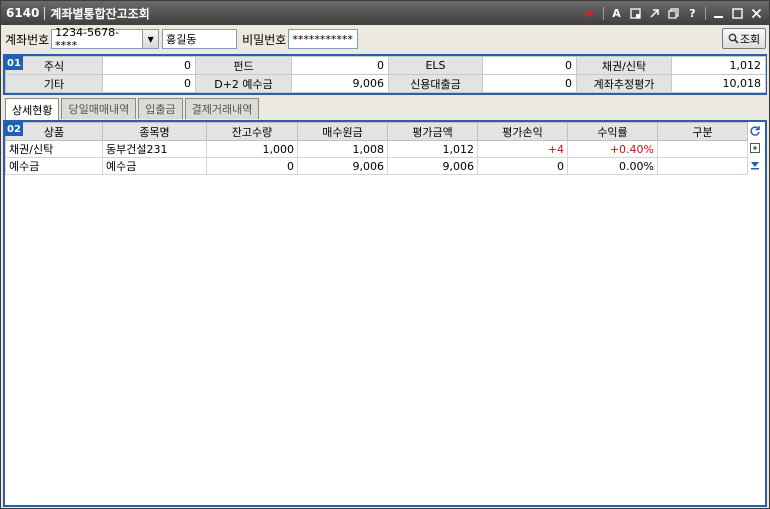 This screenshot has width=770, height=509. I want to click on cell-quantity: 0, so click(252, 166).